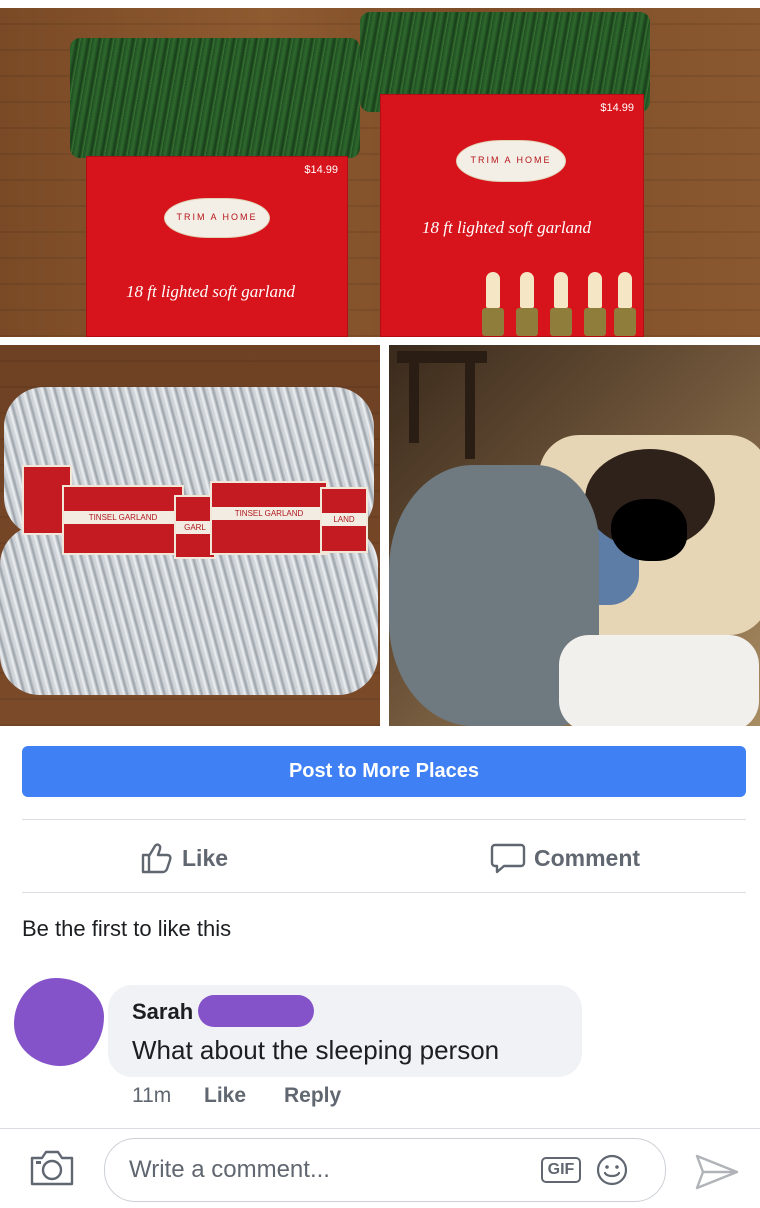 This screenshot has width=760, height=1208. I want to click on likes-summary: Be the first to like this, so click(127, 928).